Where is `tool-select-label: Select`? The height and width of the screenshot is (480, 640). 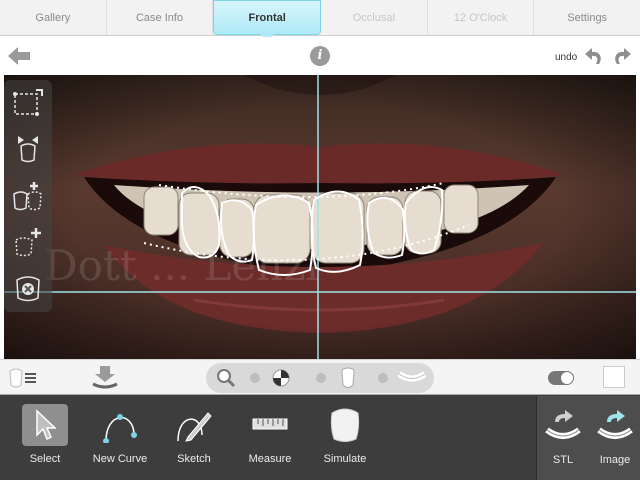 tool-select-label: Select is located at coordinates (45, 459).